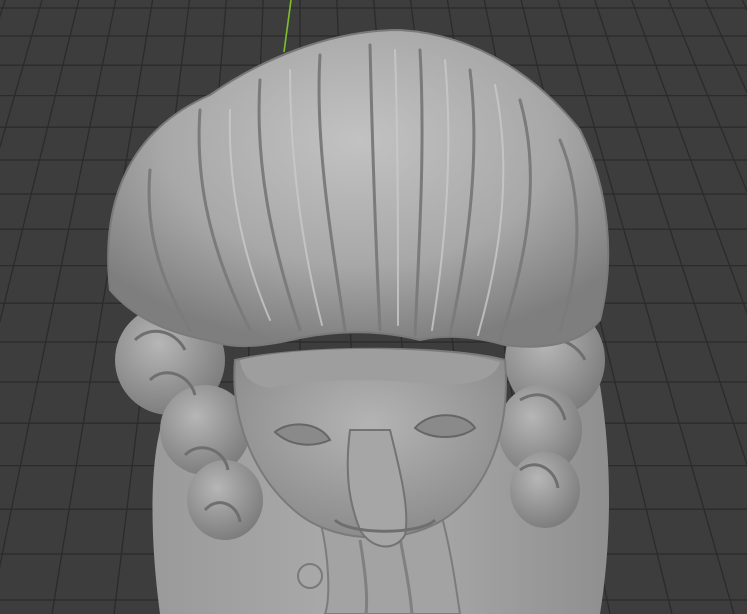 The height and width of the screenshot is (614, 747). Describe the element at coordinates (225, 500) in the screenshot. I see `left-curls` at that location.